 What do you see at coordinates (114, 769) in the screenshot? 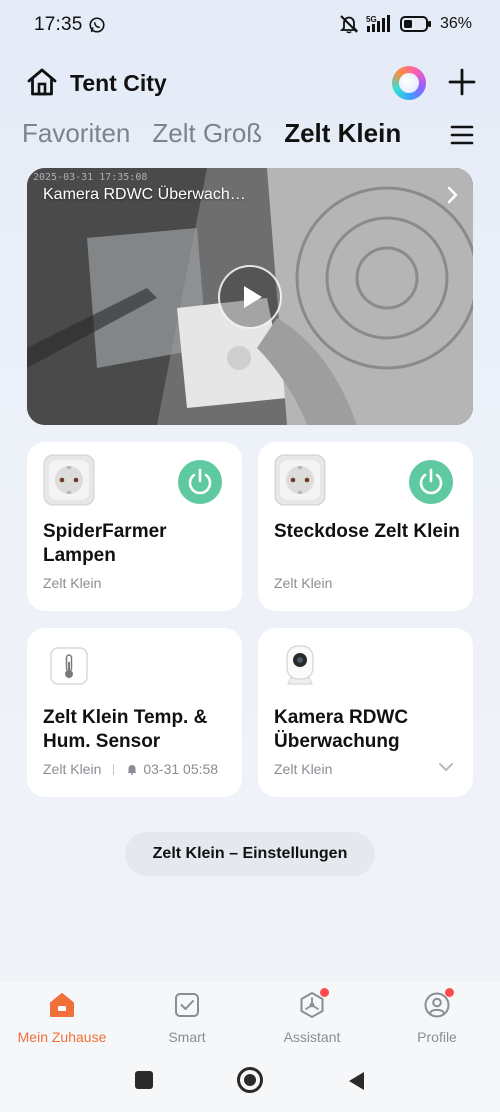
I see `divider` at bounding box center [114, 769].